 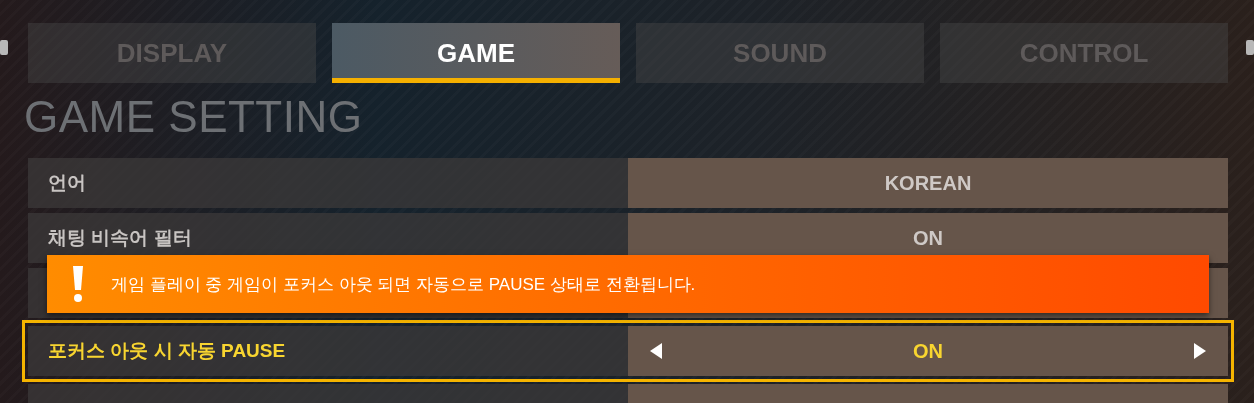 What do you see at coordinates (328, 351) in the screenshot?
I see `setting-label: 포커스 아웃 시 자동 PAUSE` at bounding box center [328, 351].